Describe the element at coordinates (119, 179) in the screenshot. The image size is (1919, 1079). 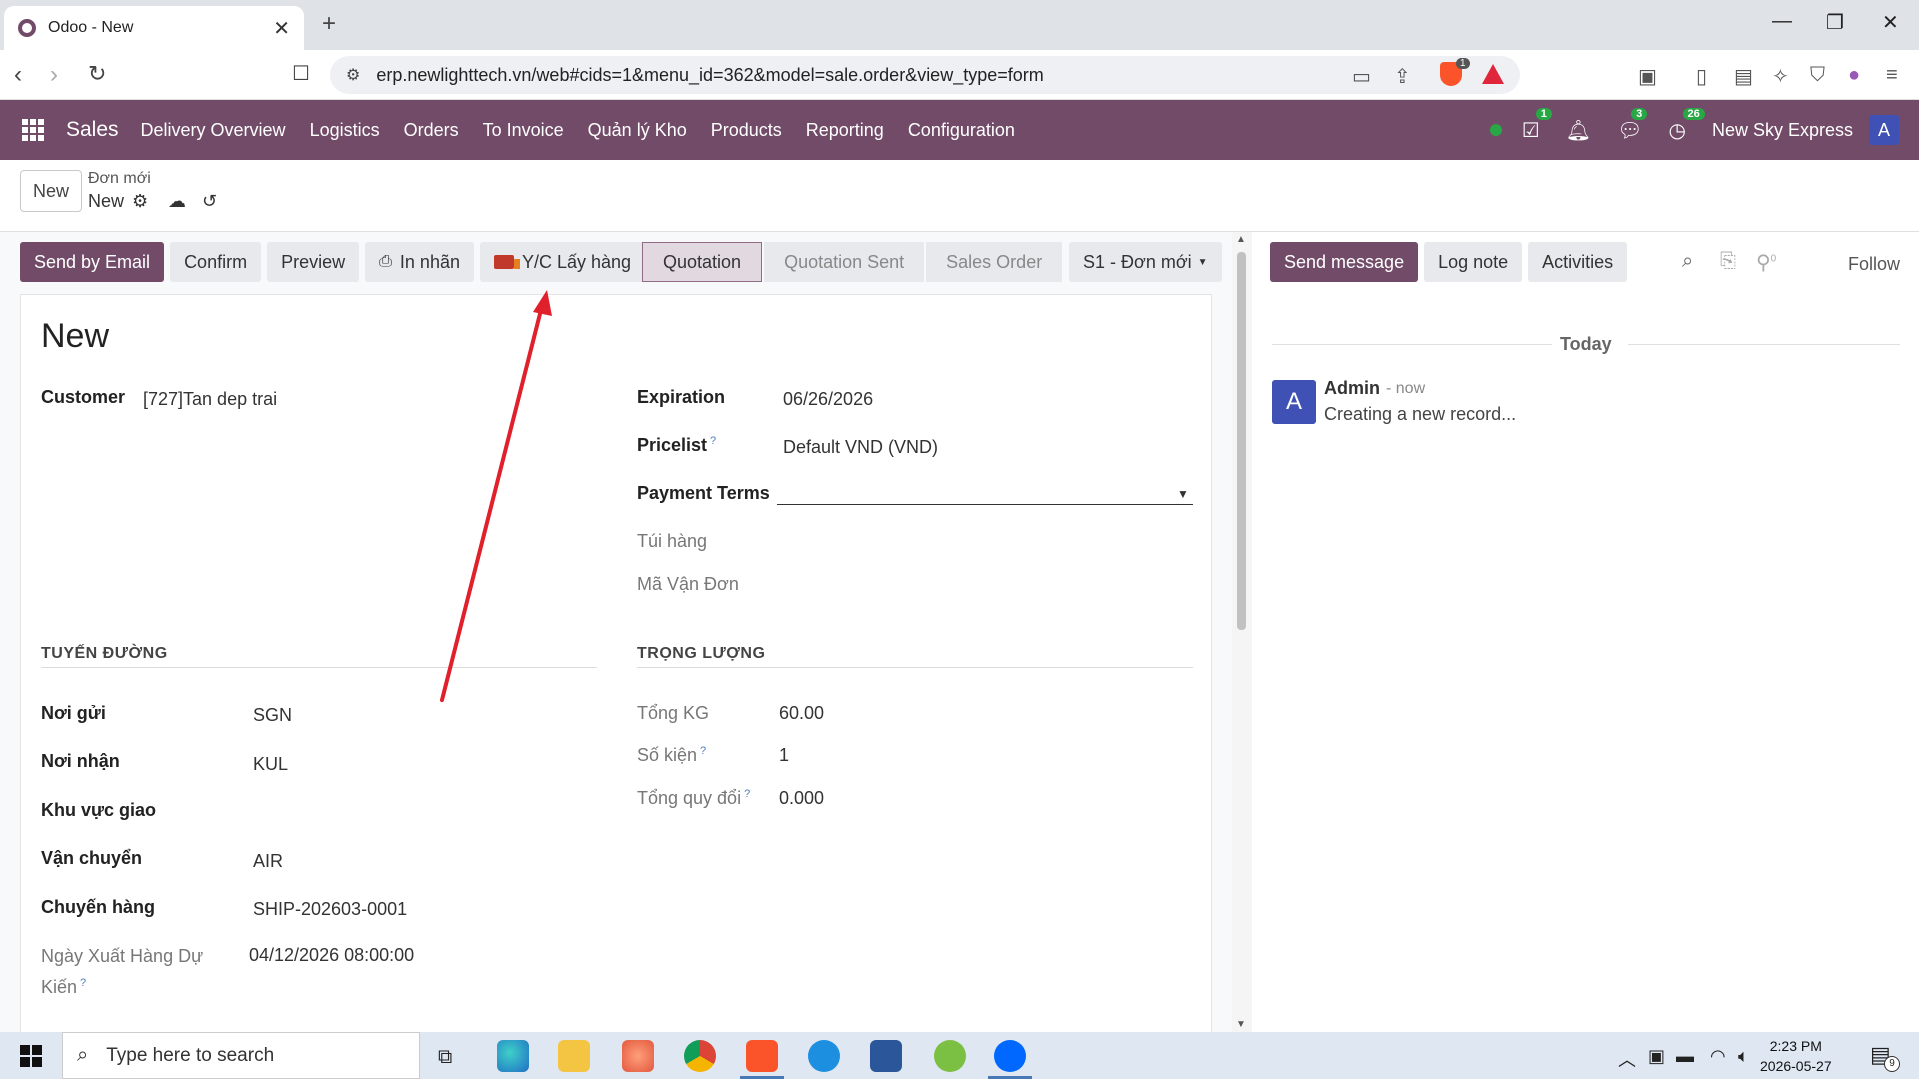
I see `breadcrumb-parent: Đơn mới` at that location.